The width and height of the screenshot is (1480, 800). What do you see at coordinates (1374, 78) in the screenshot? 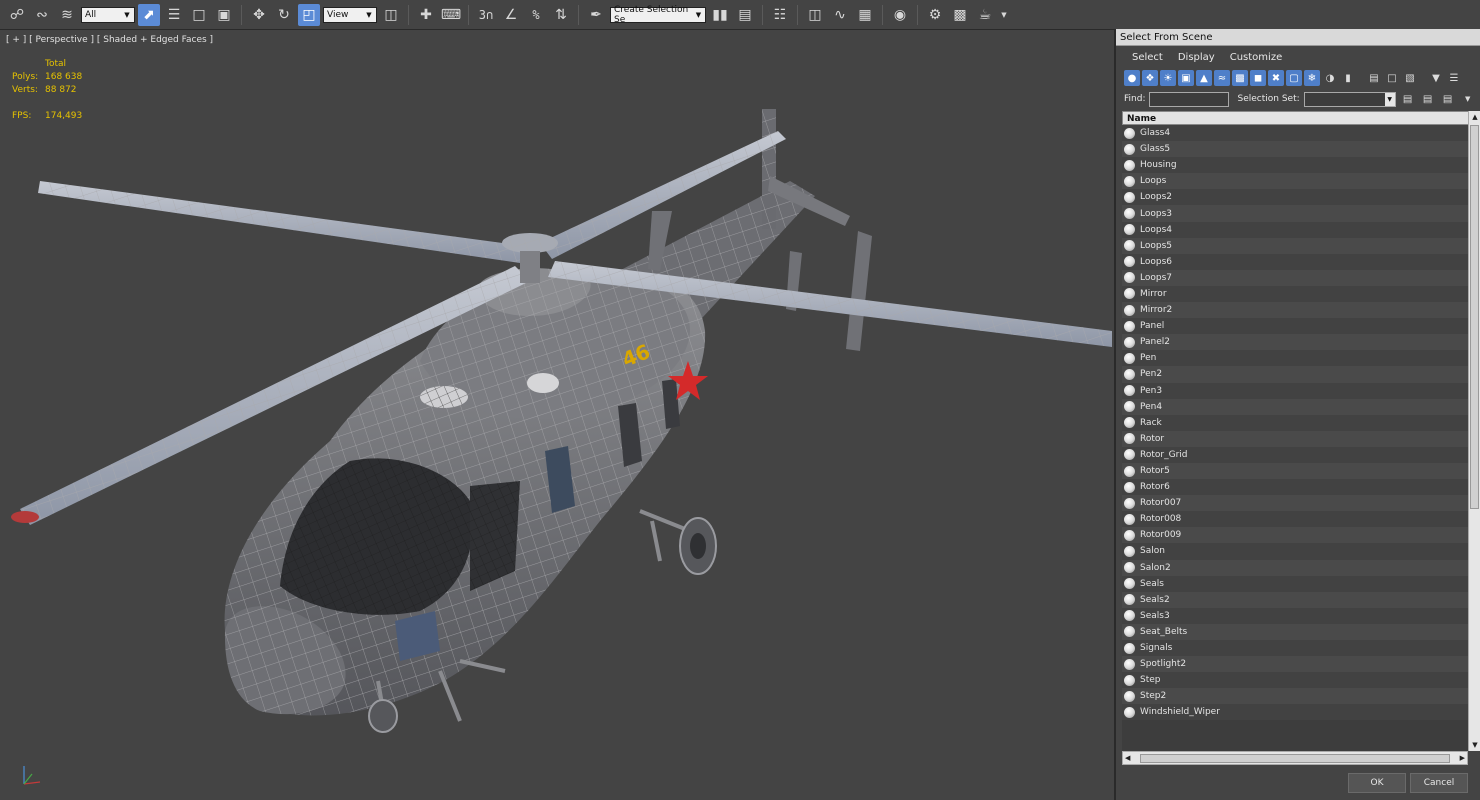
I see `select-all-icon: ▤` at bounding box center [1374, 78].